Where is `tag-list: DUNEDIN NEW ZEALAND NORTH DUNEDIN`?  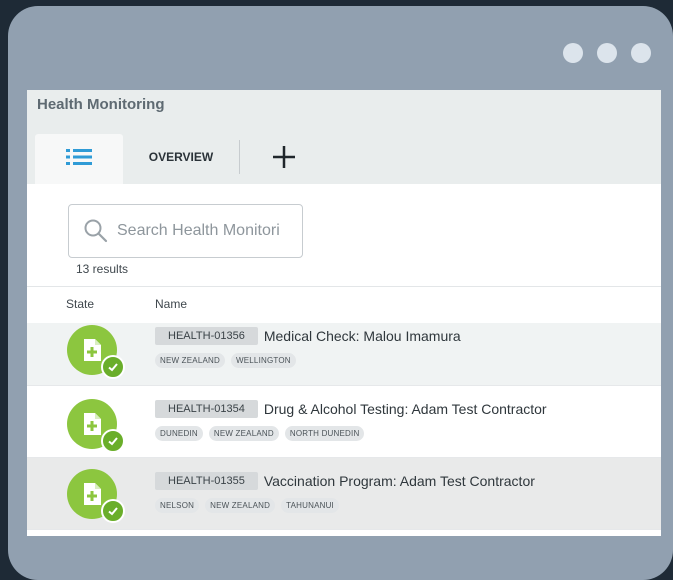
tag-list: DUNEDIN NEW ZEALAND NORTH DUNEDIN is located at coordinates (351, 434).